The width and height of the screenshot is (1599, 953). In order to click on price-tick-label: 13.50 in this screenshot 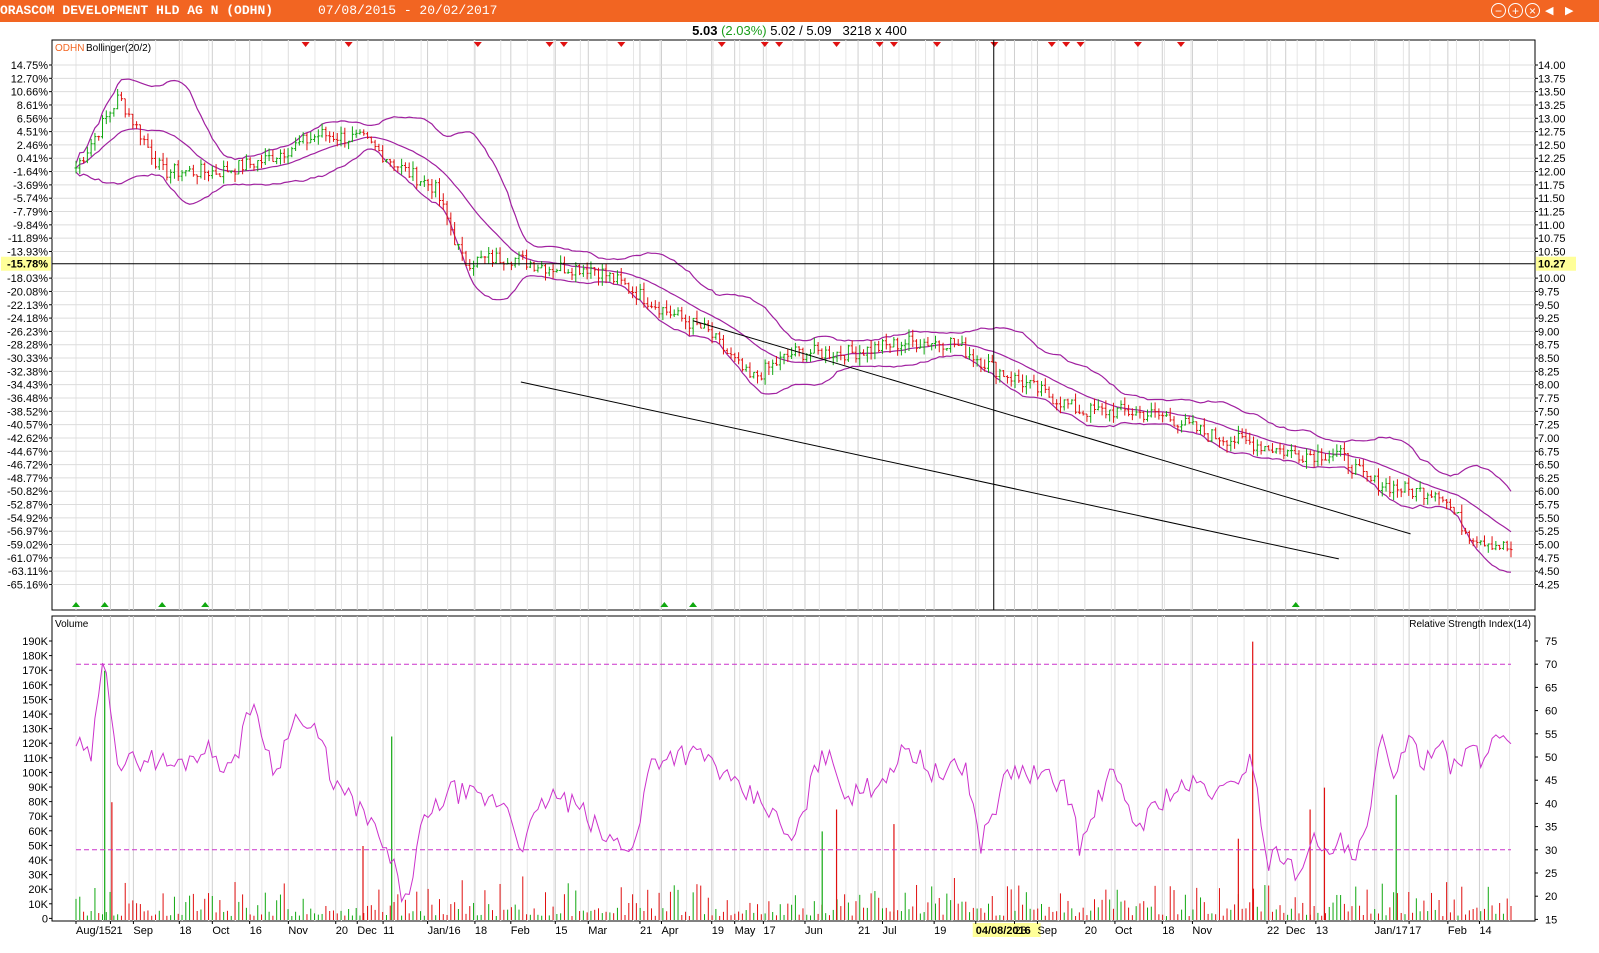, I will do `click(1552, 93)`.